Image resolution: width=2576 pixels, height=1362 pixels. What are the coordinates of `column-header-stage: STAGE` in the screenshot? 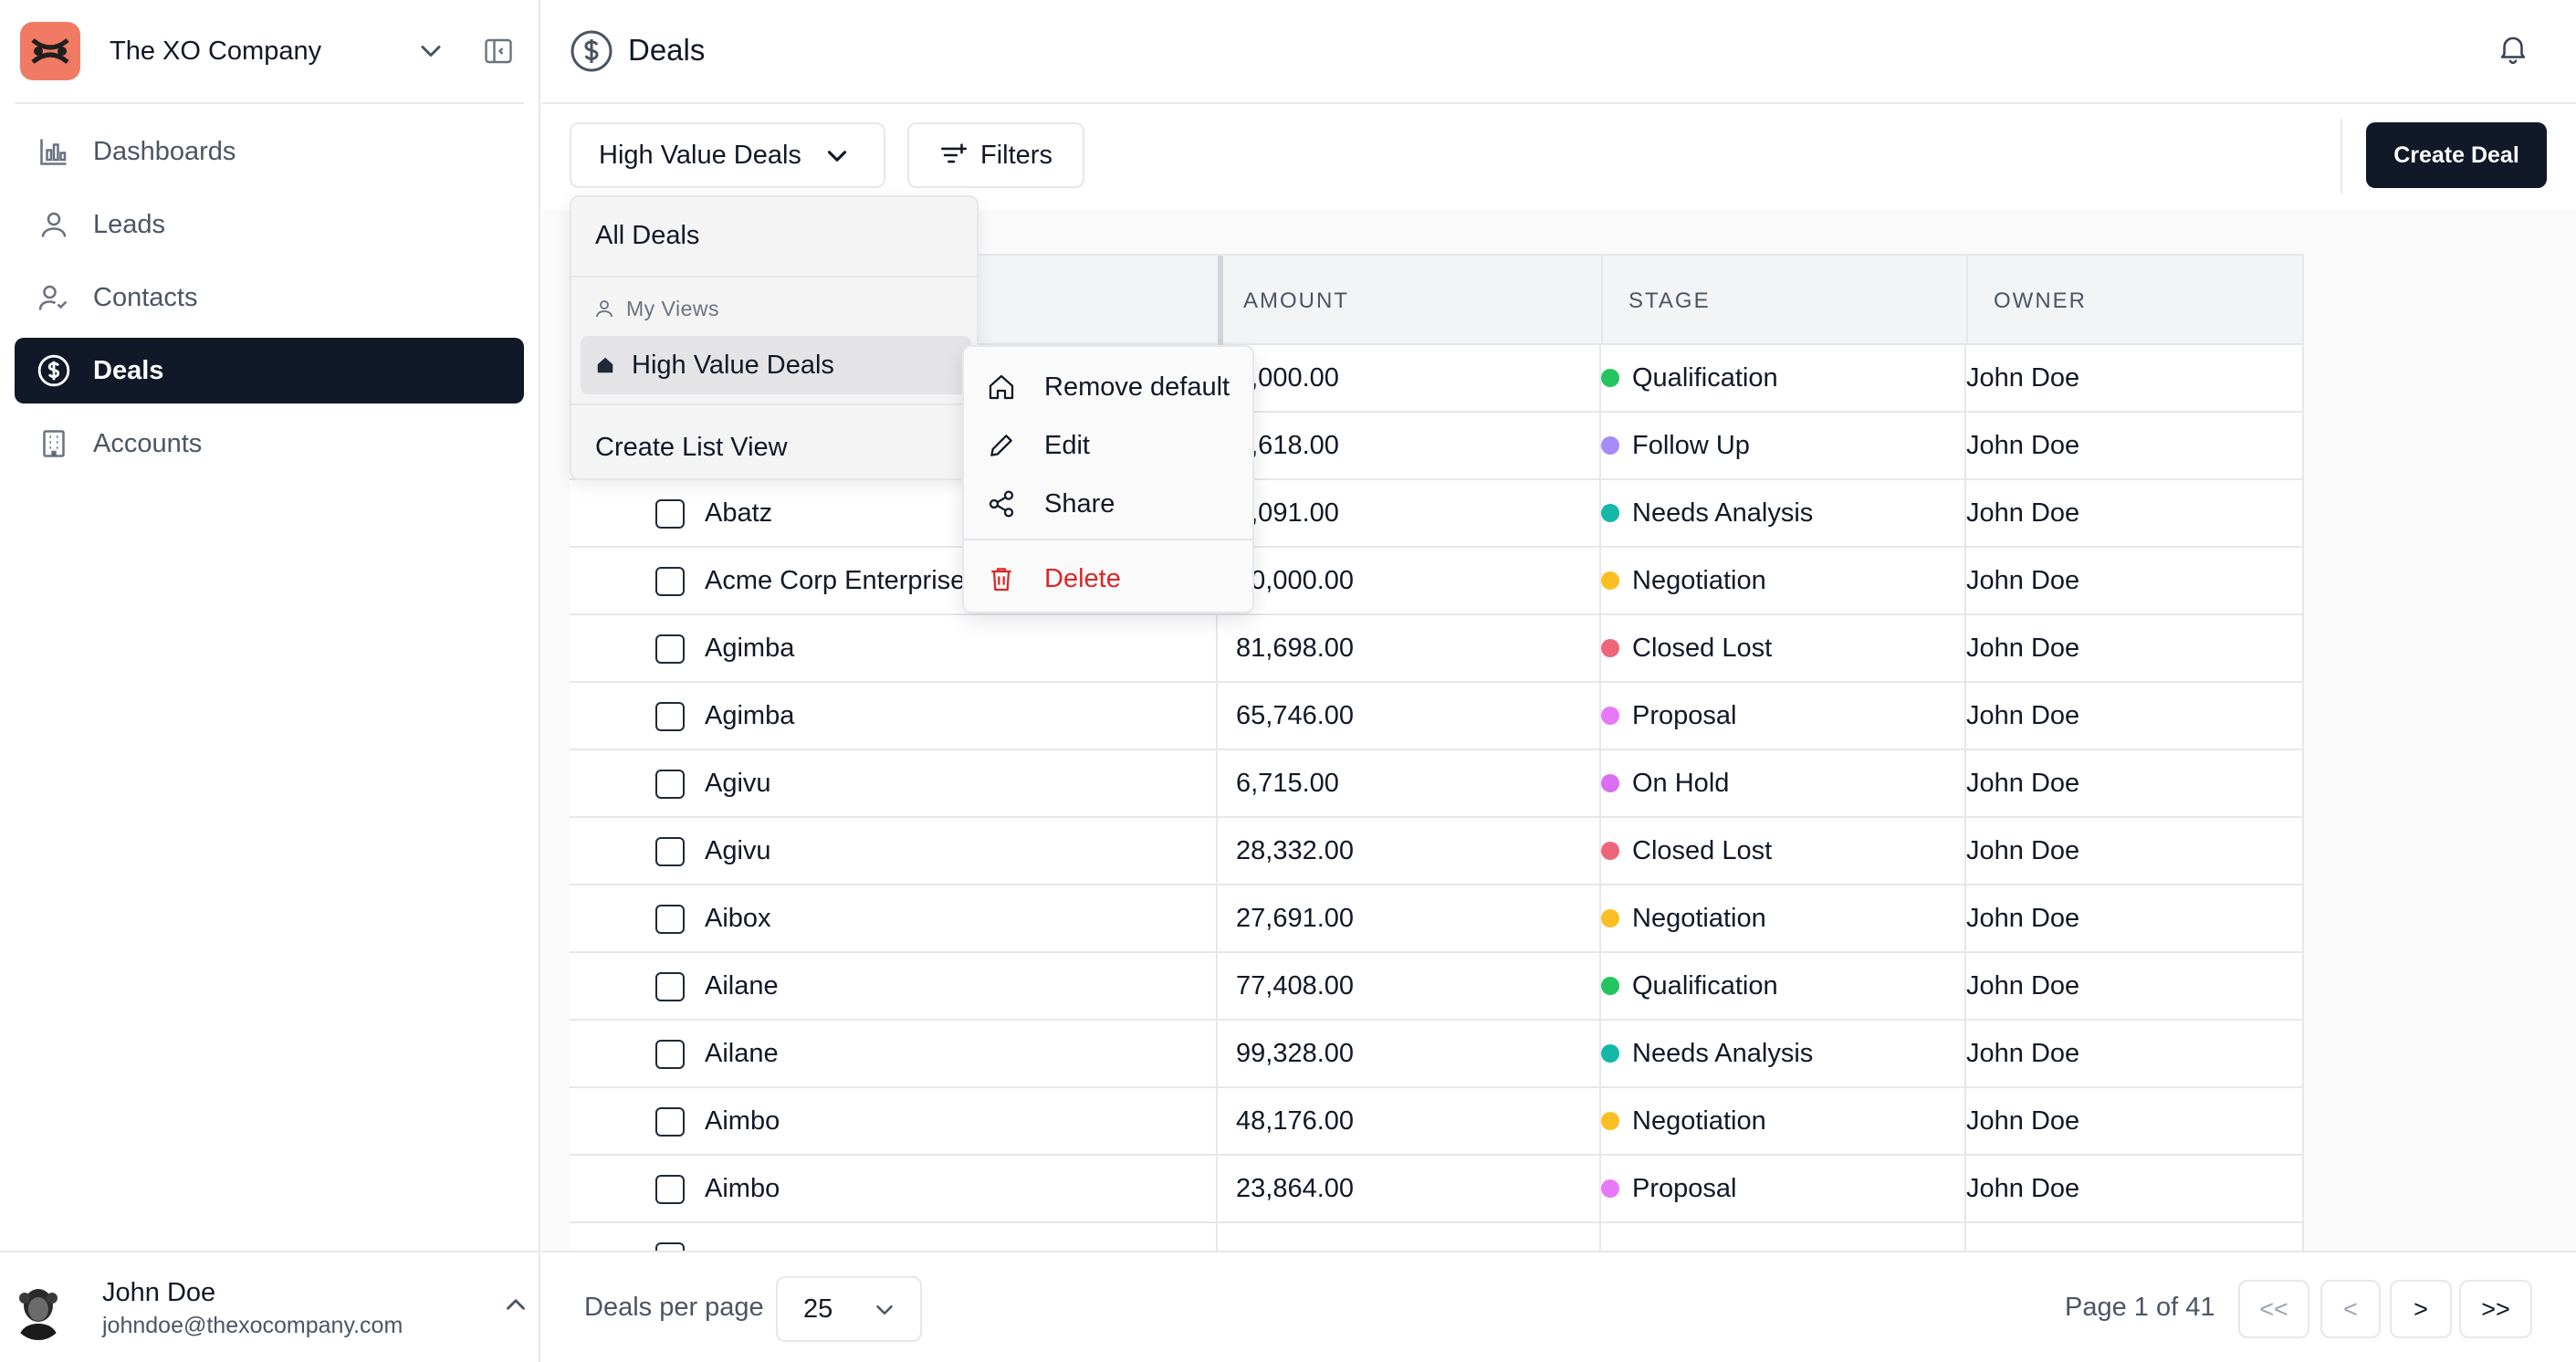 It's located at (1669, 302).